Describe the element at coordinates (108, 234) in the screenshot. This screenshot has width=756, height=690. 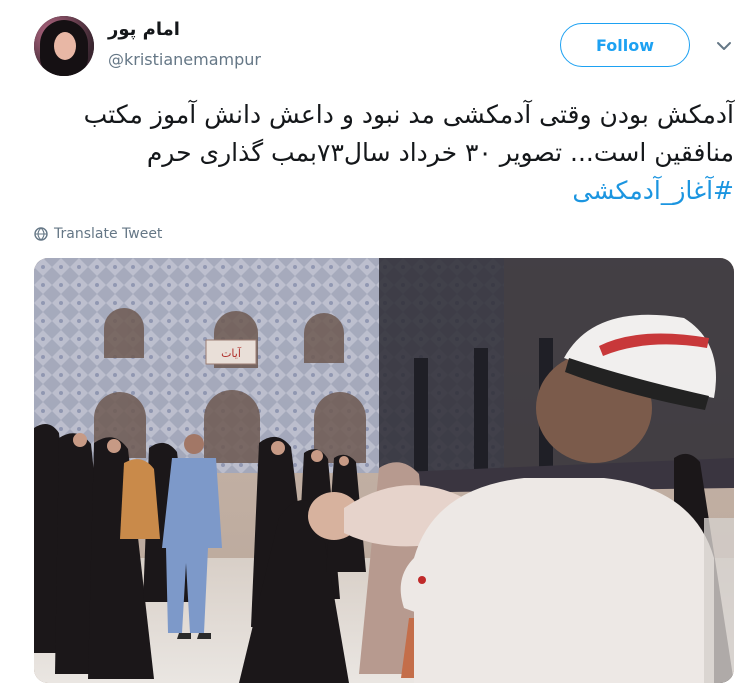
I see `translate-label: Translate Tweet` at that location.